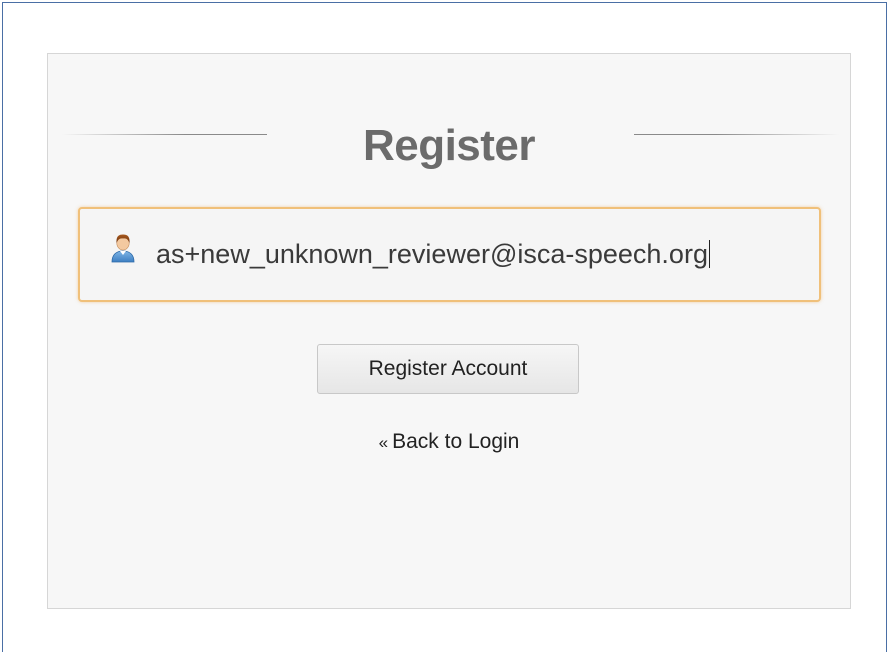 The height and width of the screenshot is (652, 891). What do you see at coordinates (449, 145) in the screenshot?
I see `page-title: Register` at bounding box center [449, 145].